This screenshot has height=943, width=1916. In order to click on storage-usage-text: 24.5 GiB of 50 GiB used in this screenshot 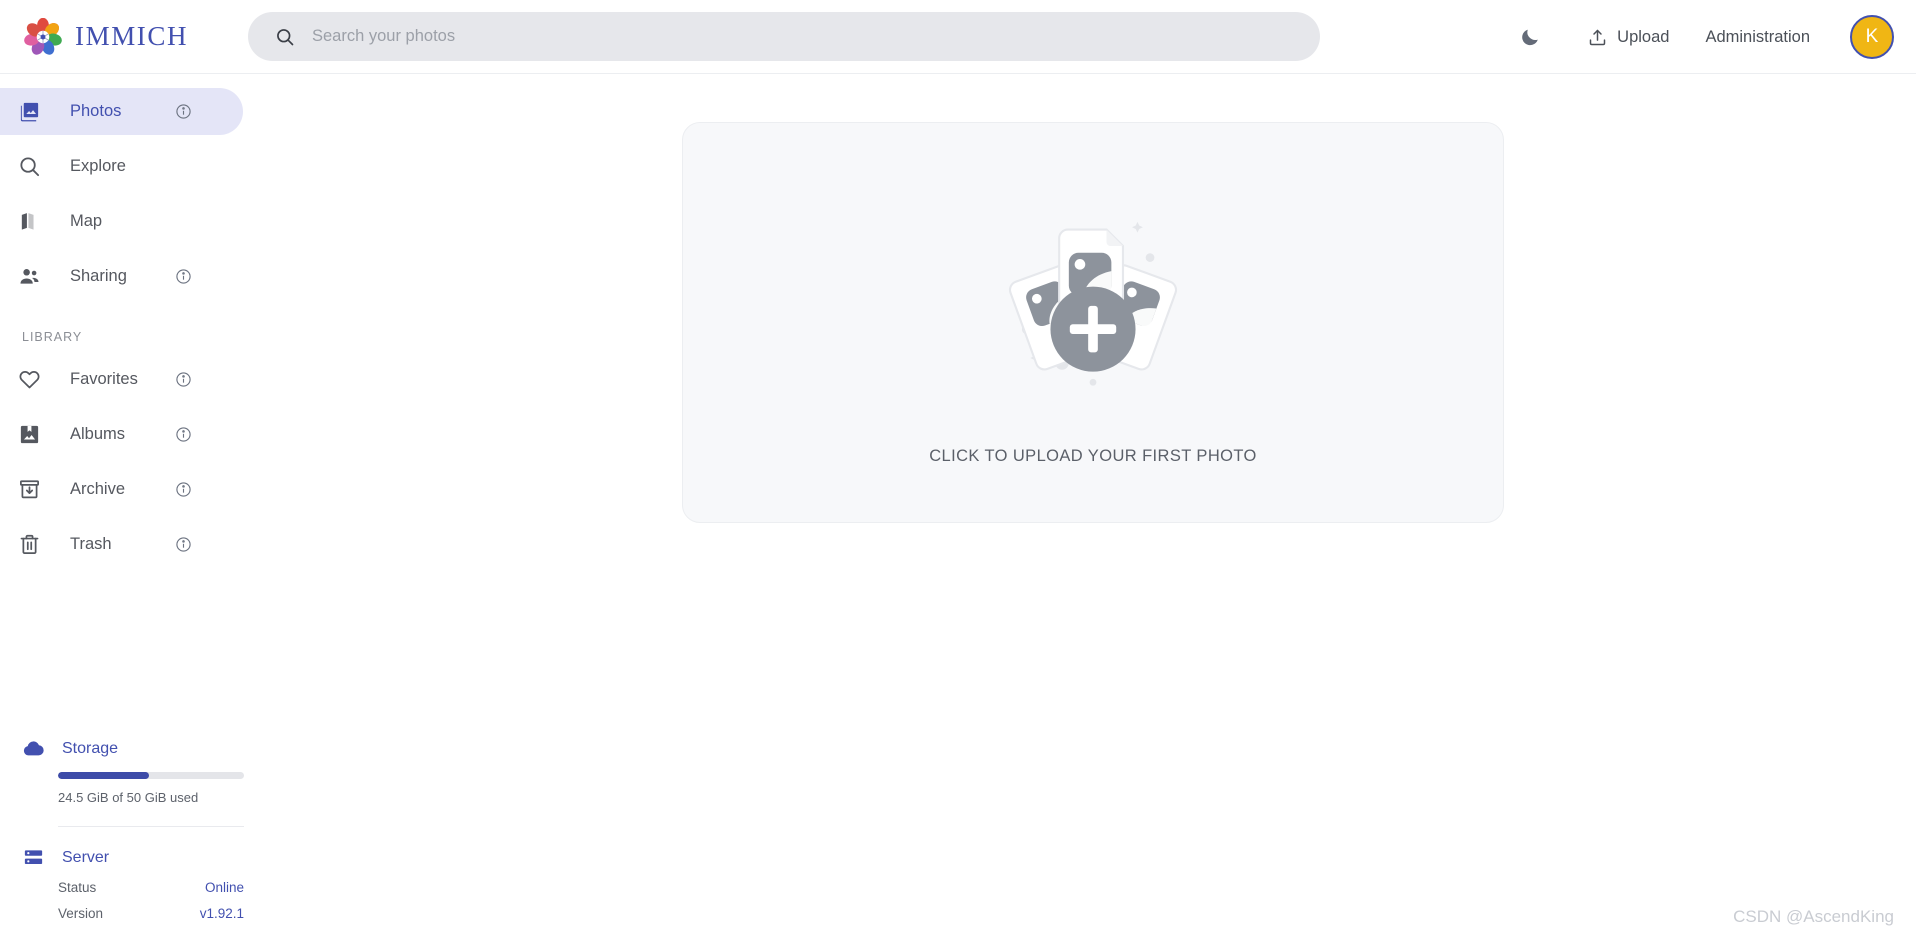, I will do `click(128, 797)`.